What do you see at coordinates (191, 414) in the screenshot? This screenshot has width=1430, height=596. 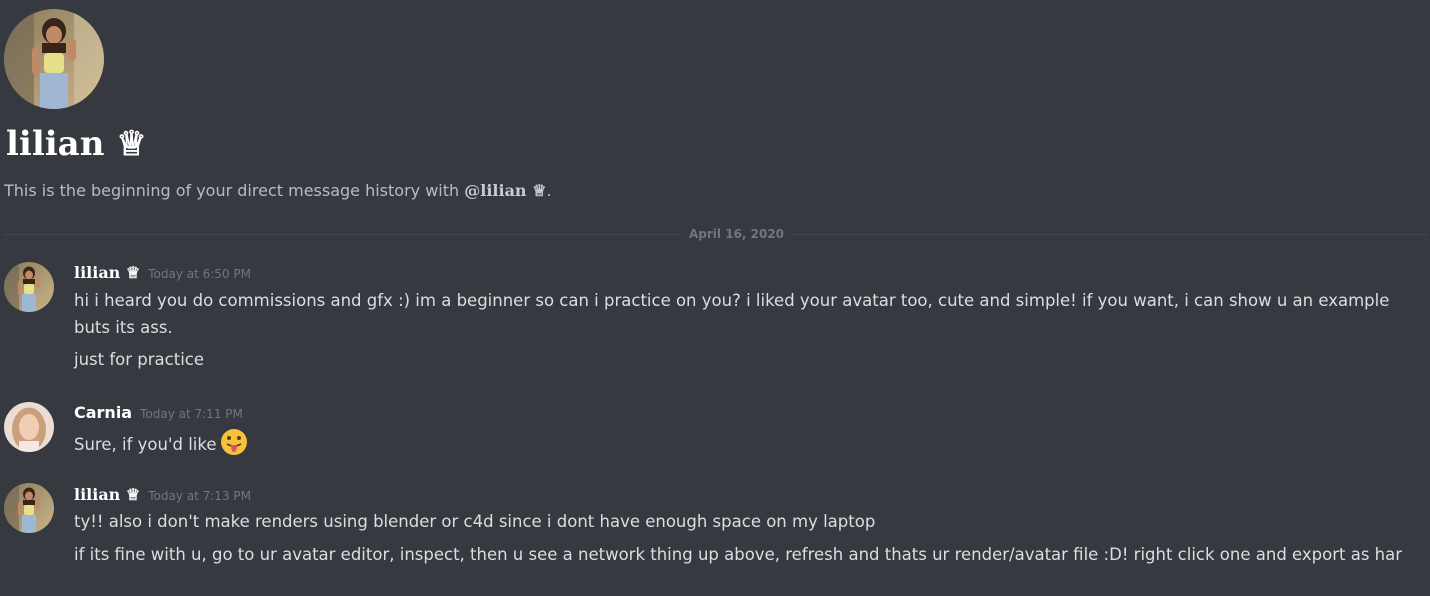 I see `message-timestamp: Today at 7:11 PM` at bounding box center [191, 414].